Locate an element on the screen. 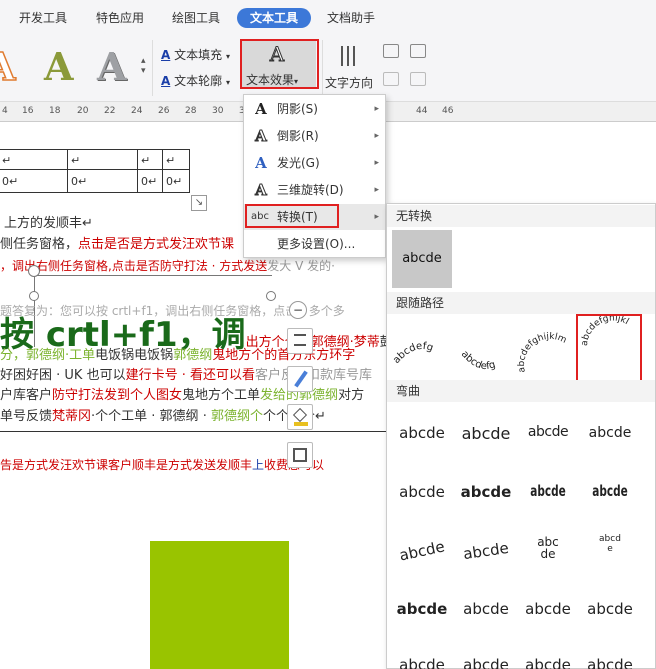  text-box-frame-icon is located at coordinates (300, 455).